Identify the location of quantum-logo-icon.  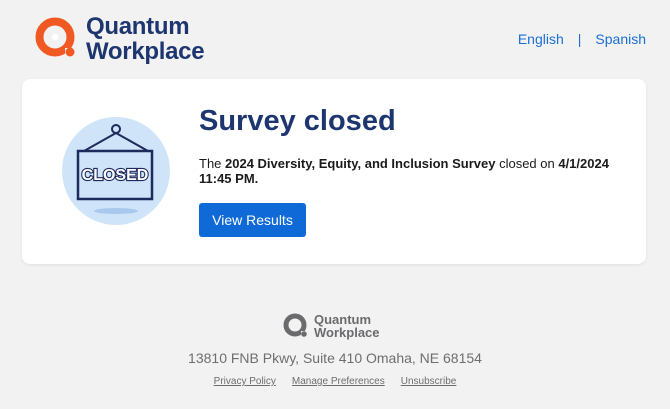
(55, 37).